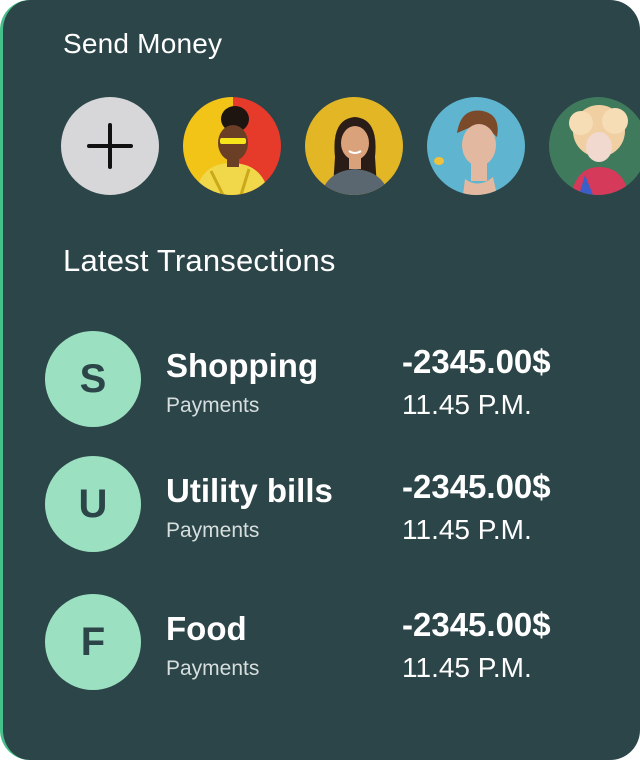 The height and width of the screenshot is (760, 640). I want to click on send-money-title: Send Money, so click(143, 43).